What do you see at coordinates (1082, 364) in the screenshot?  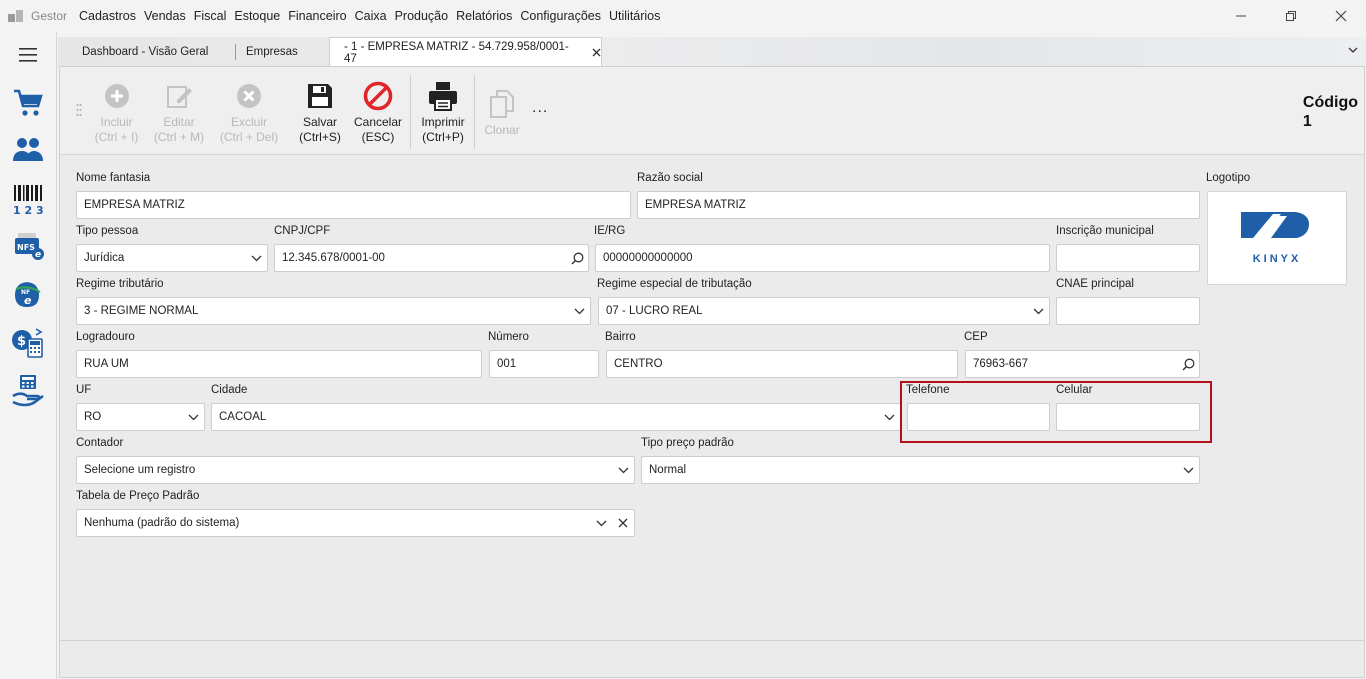 I see `cep-input: 76963-667` at bounding box center [1082, 364].